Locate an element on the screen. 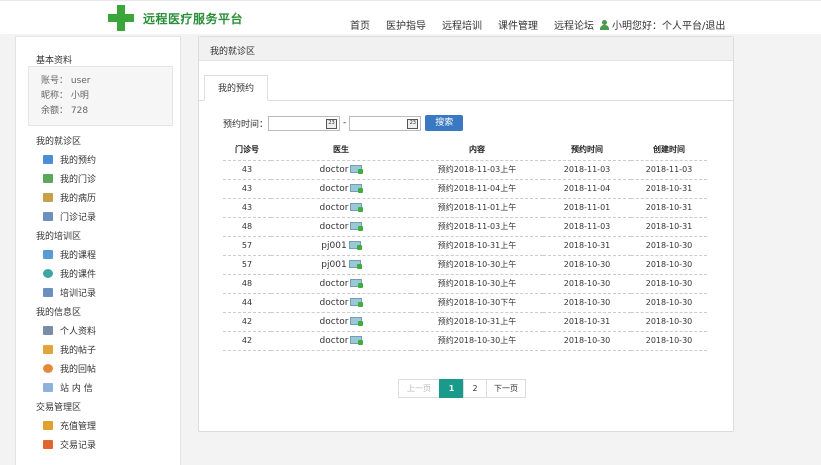 The image size is (821, 465). nav-forum: 远程论坛 is located at coordinates (574, 24).